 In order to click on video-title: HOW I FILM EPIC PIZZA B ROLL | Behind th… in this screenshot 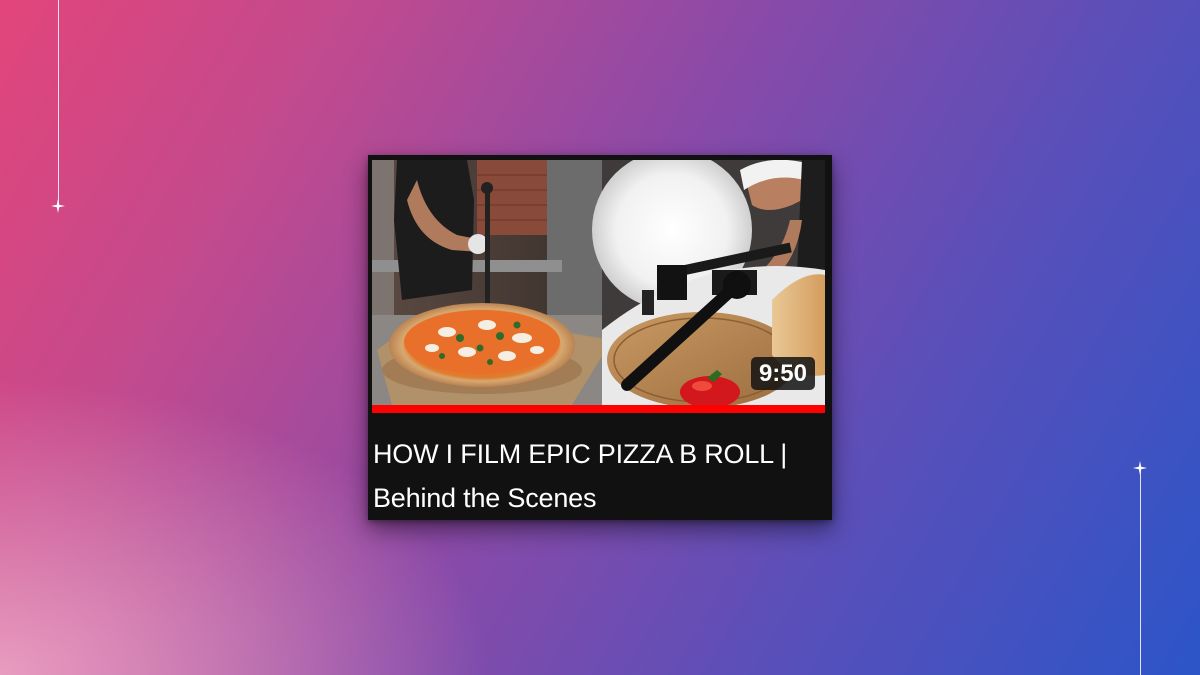, I will do `click(593, 476)`.